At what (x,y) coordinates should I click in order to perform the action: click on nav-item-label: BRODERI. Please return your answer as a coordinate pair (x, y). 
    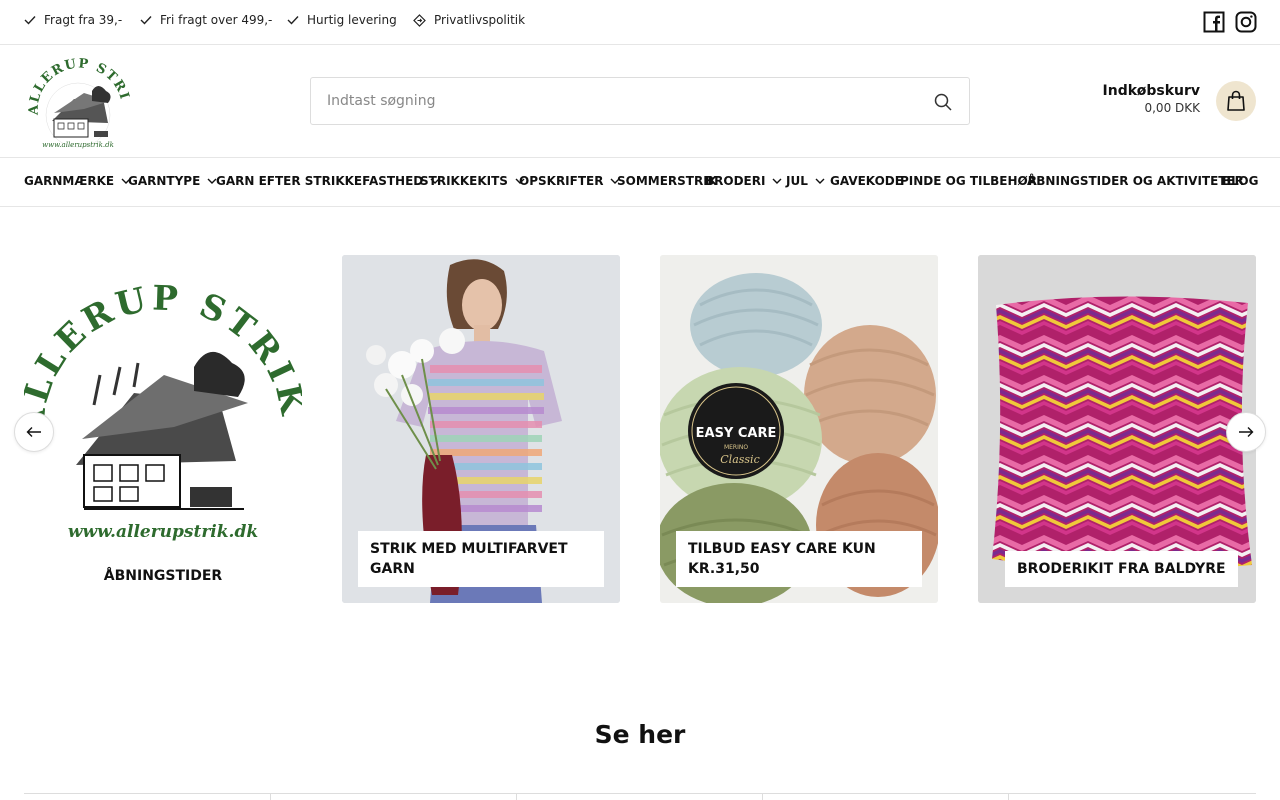
    Looking at the image, I should click on (735, 181).